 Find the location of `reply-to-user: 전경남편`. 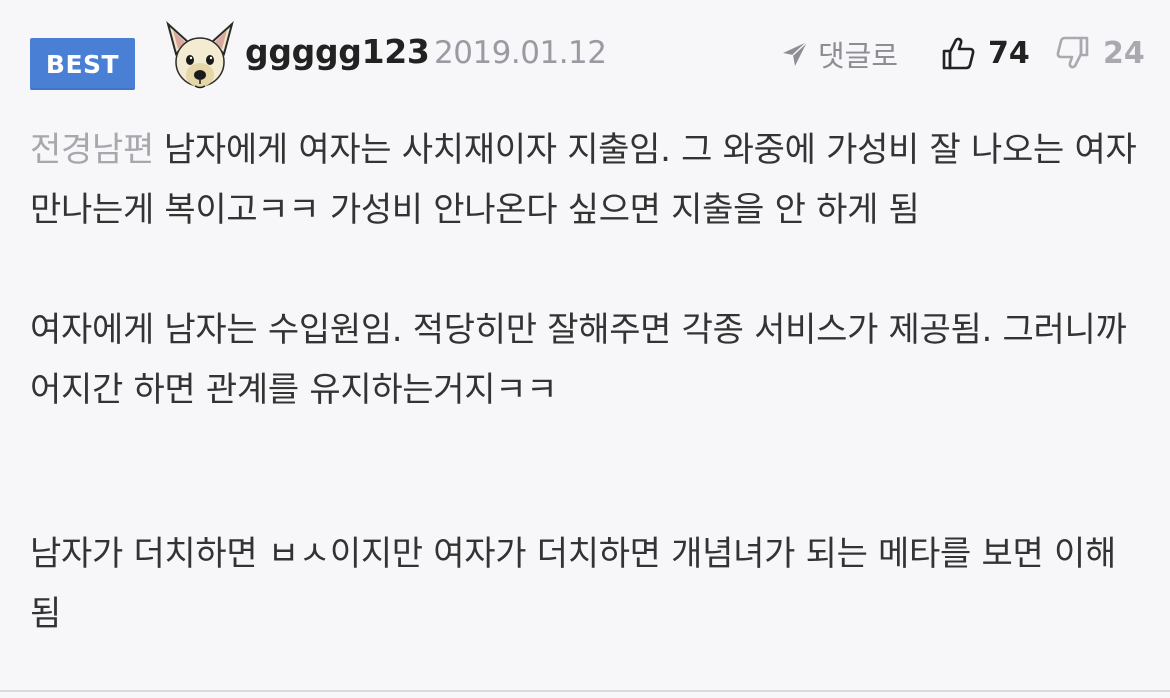

reply-to-user: 전경남편 is located at coordinates (92, 150).